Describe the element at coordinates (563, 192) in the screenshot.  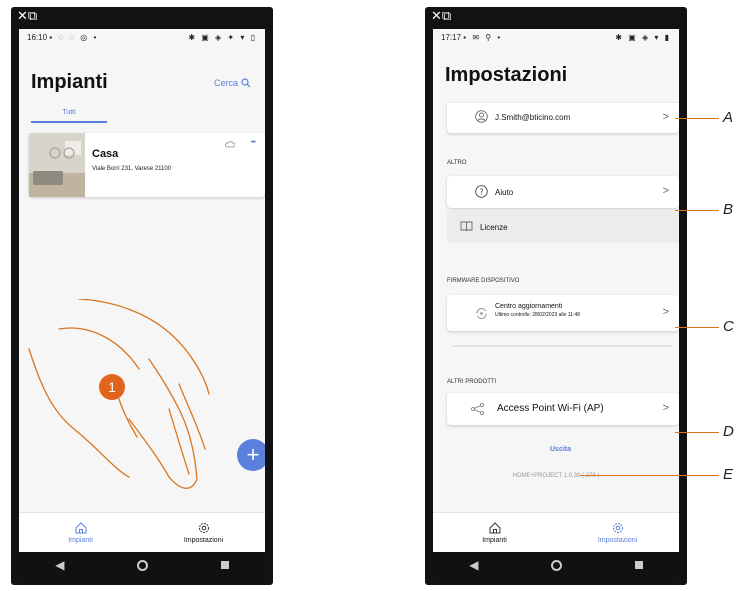
I see `help-row: ? Aiuto >` at that location.